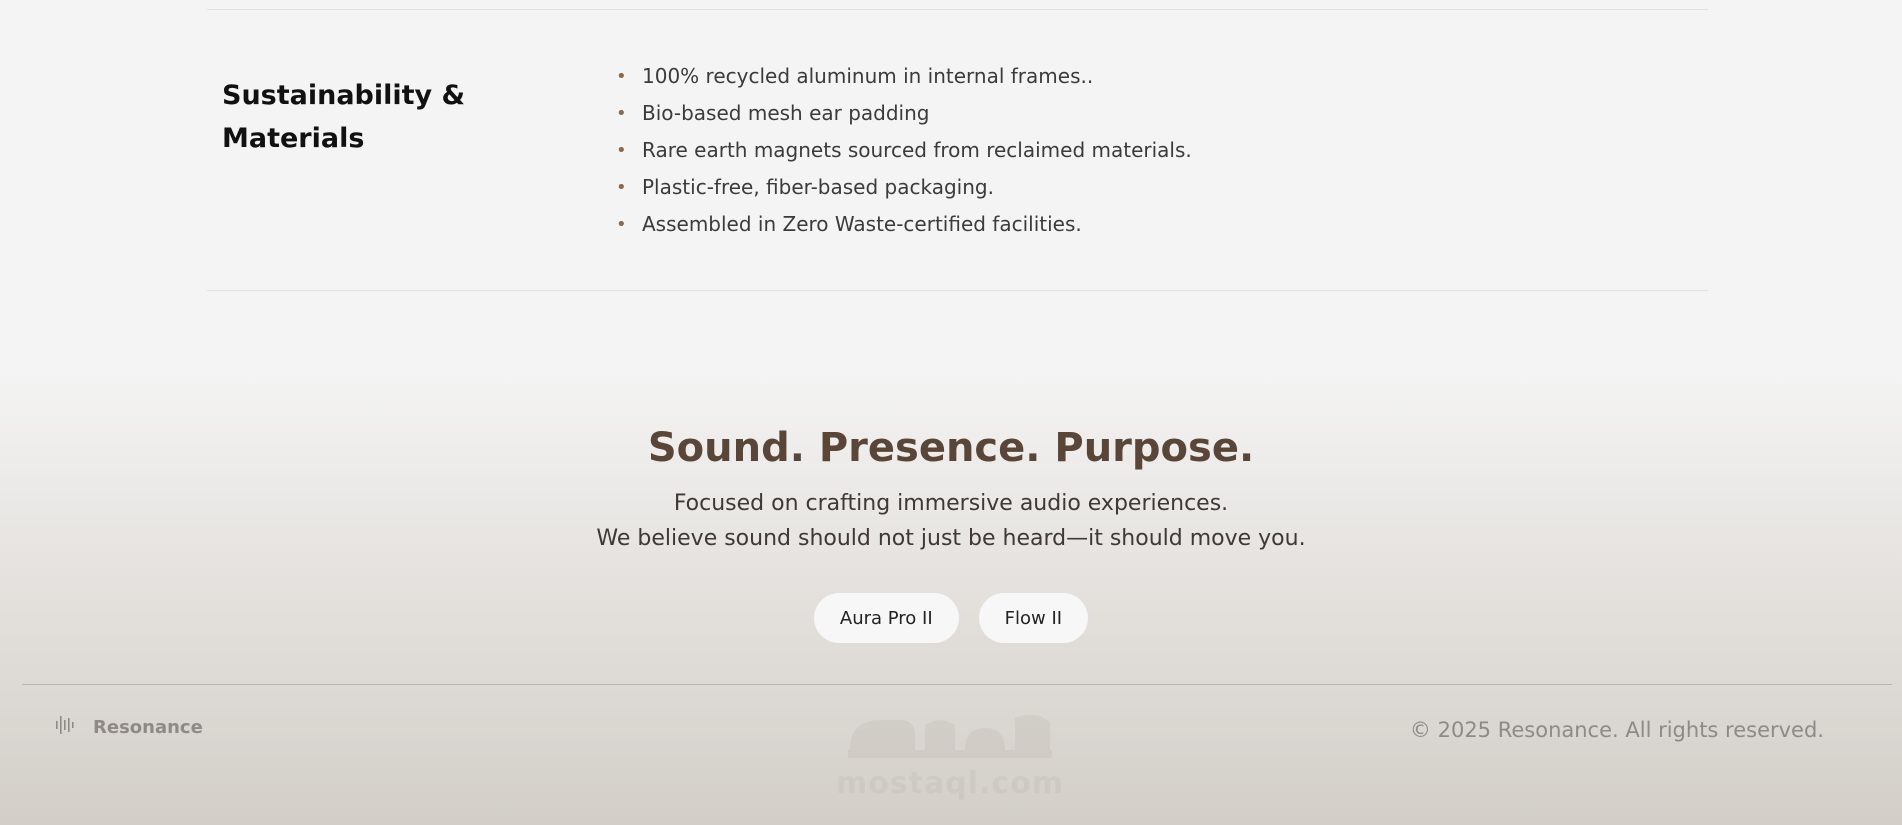 The width and height of the screenshot is (1902, 825). Describe the element at coordinates (344, 117) in the screenshot. I see `specs-section-title: Sustainability & Materials` at that location.